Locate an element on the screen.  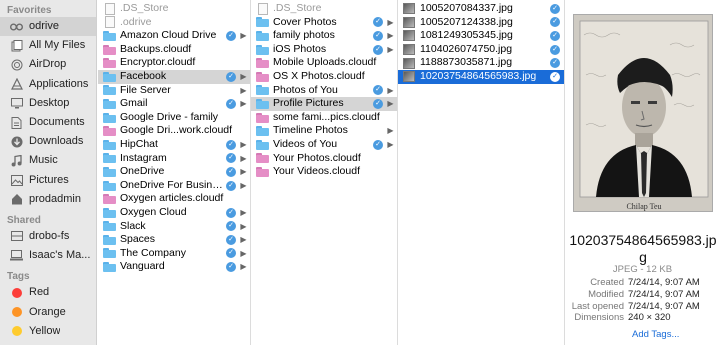
folder-row: Your Photos.cloudf▶ is located at coordinates (324, 159).